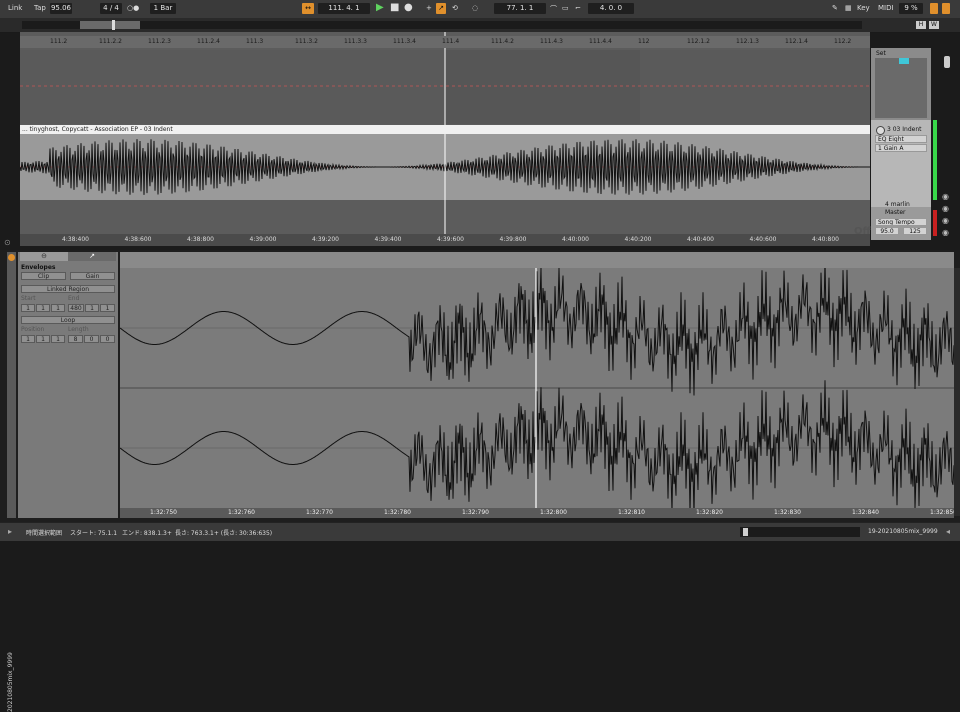 The image size is (960, 712). What do you see at coordinates (163, 512) in the screenshot?
I see `detail_ruler-tick: 1:32:750` at bounding box center [163, 512].